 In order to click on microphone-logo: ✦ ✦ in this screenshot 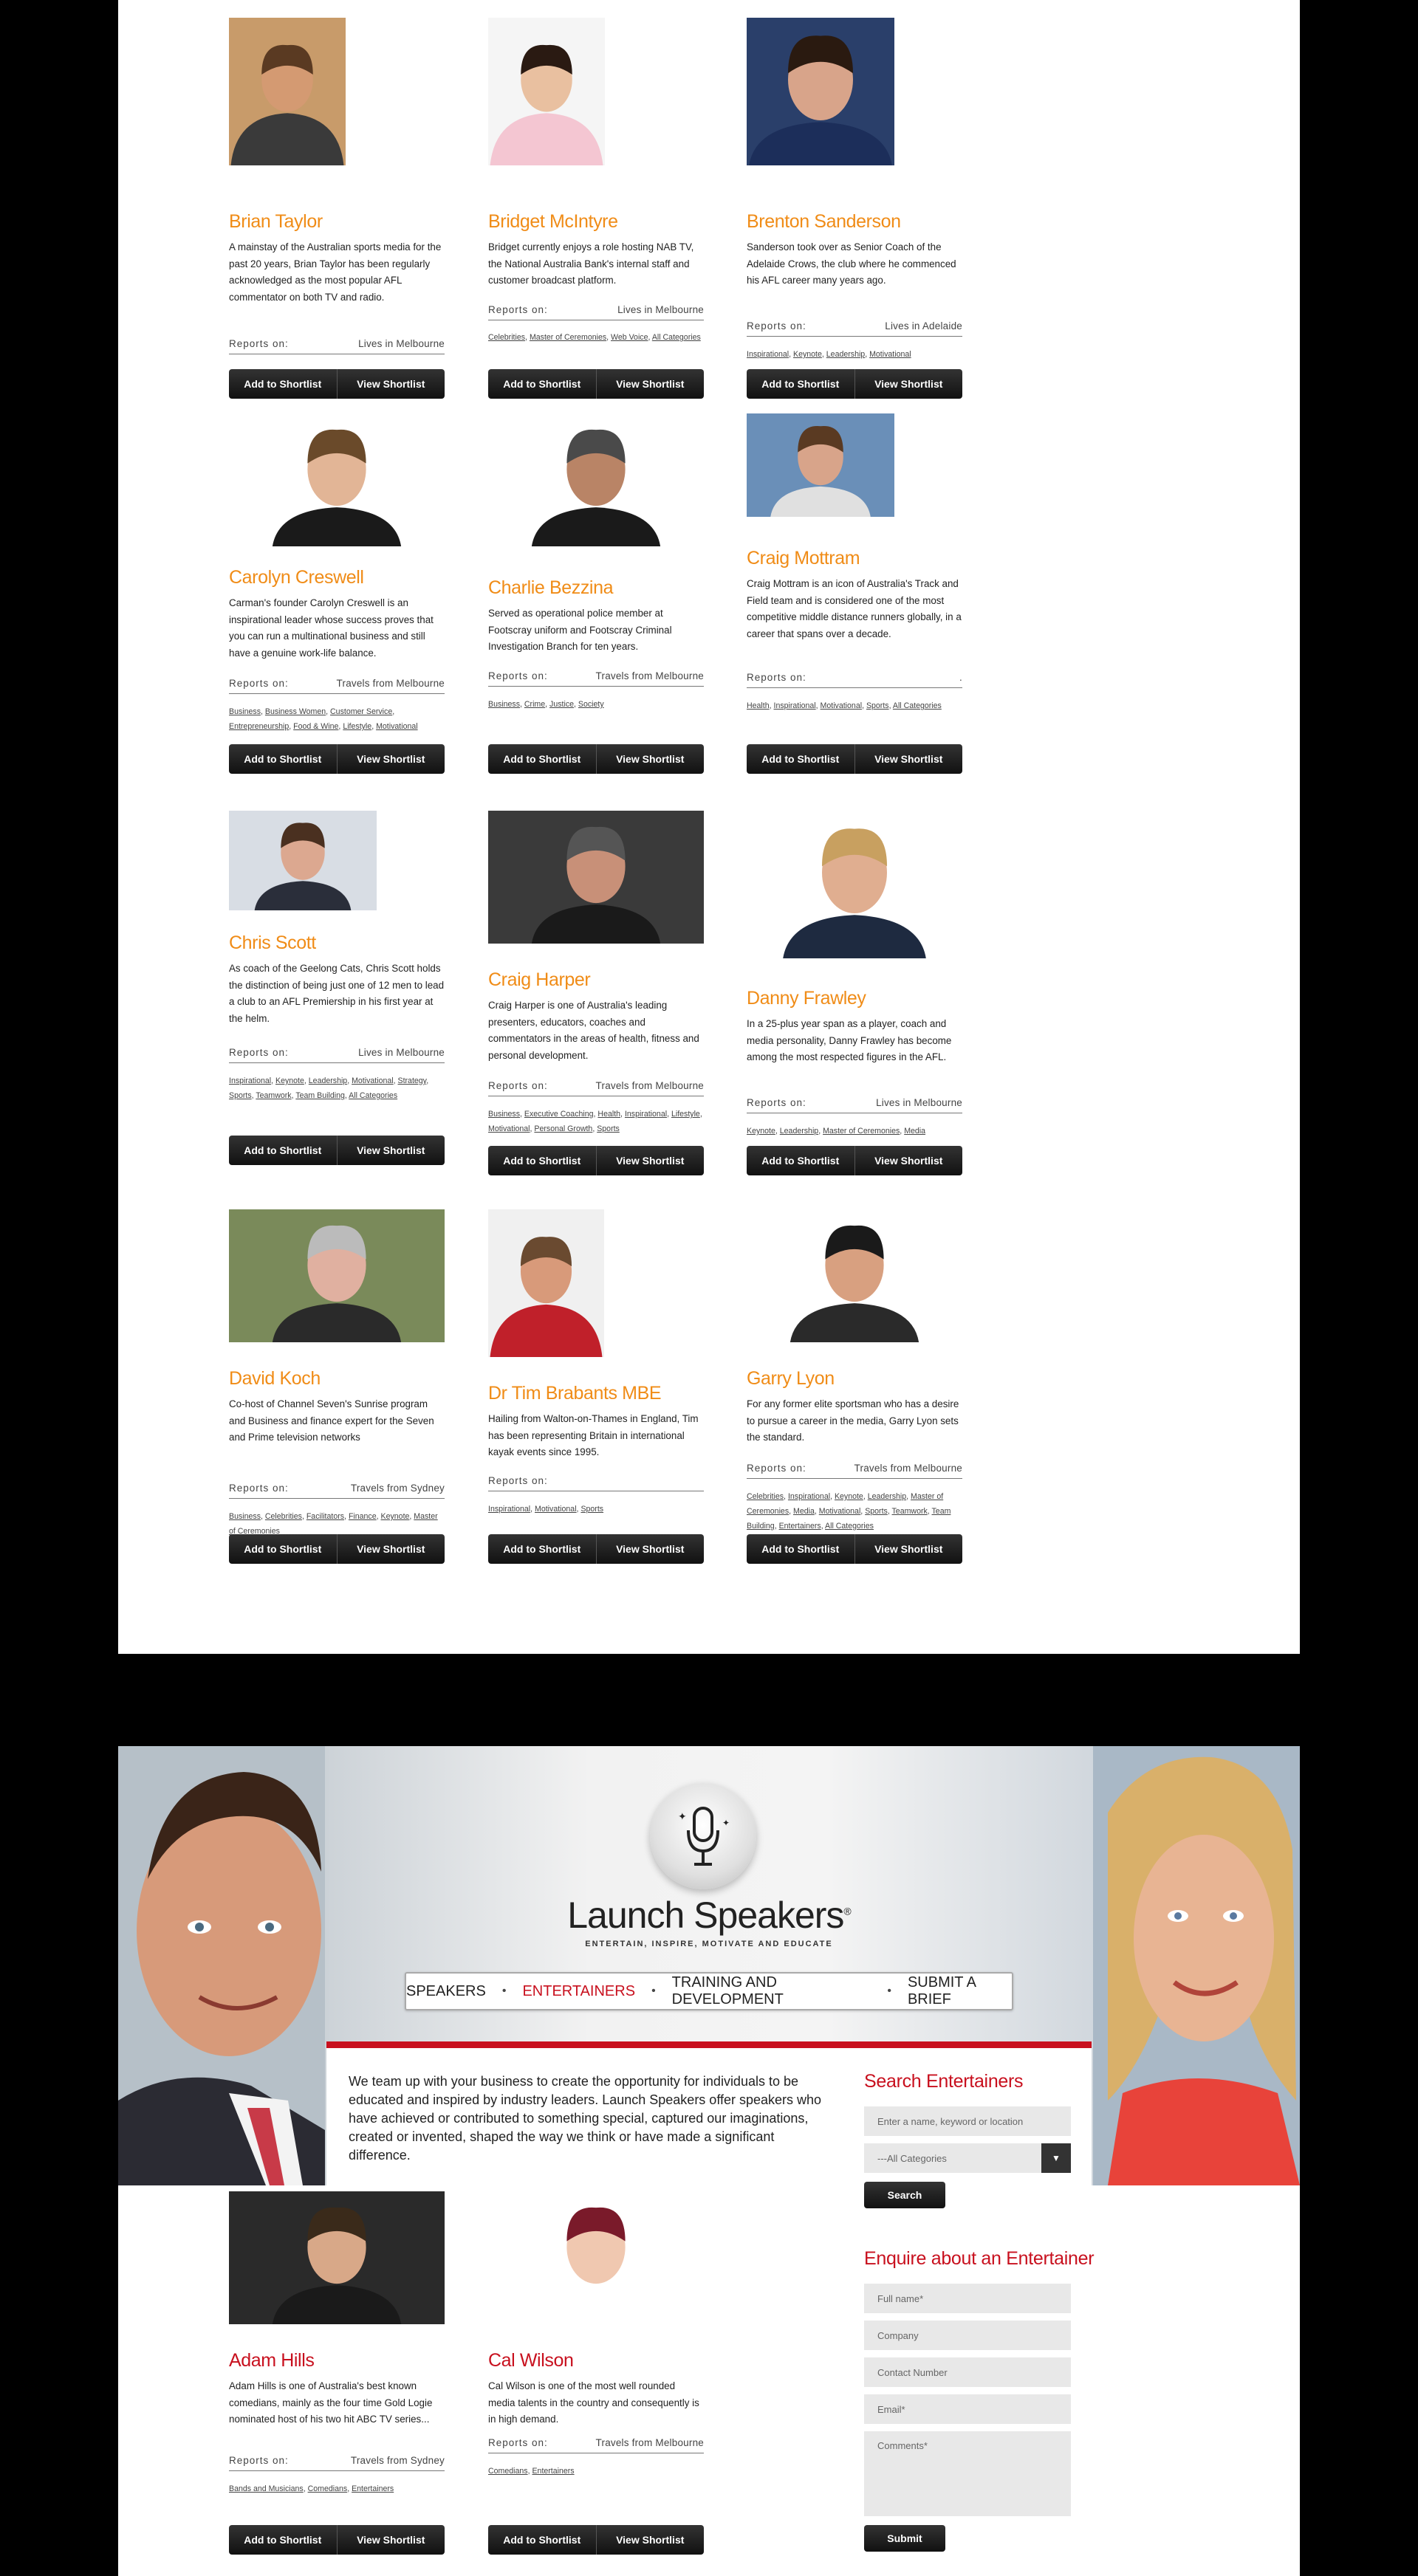, I will do `click(703, 1836)`.